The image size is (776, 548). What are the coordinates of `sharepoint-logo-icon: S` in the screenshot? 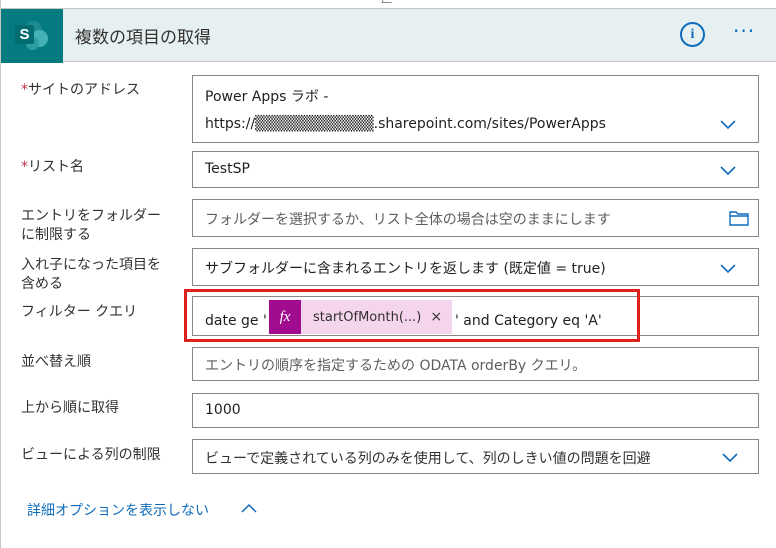 It's located at (32, 36).